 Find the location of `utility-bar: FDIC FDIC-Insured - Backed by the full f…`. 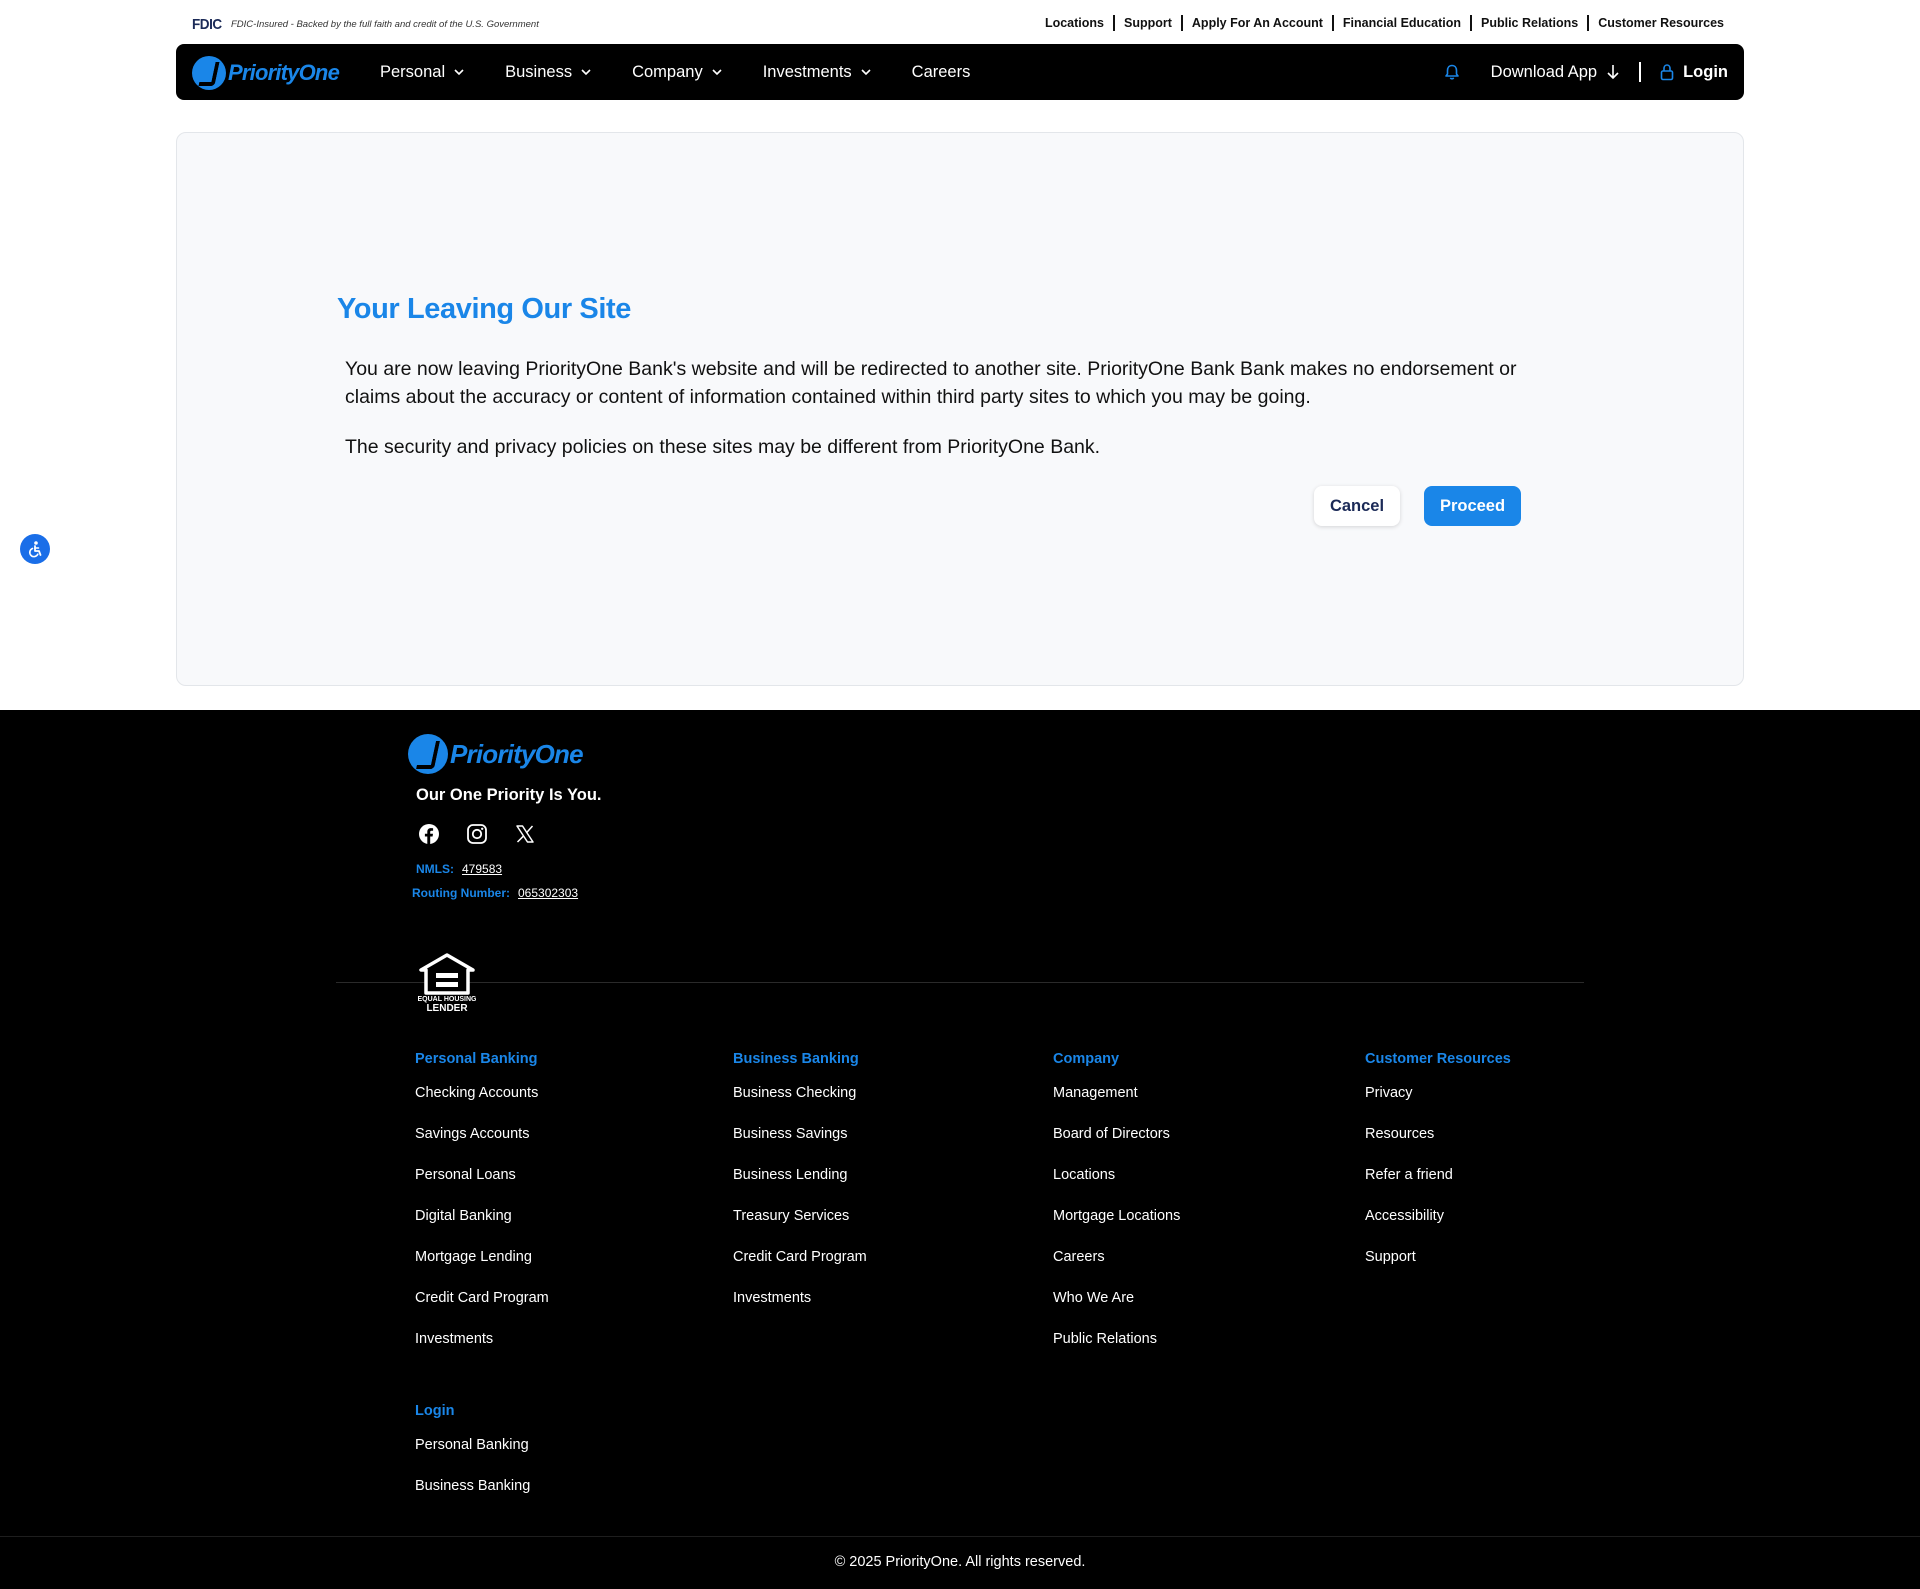

utility-bar: FDIC FDIC-Insured - Backed by the full f… is located at coordinates (960, 22).